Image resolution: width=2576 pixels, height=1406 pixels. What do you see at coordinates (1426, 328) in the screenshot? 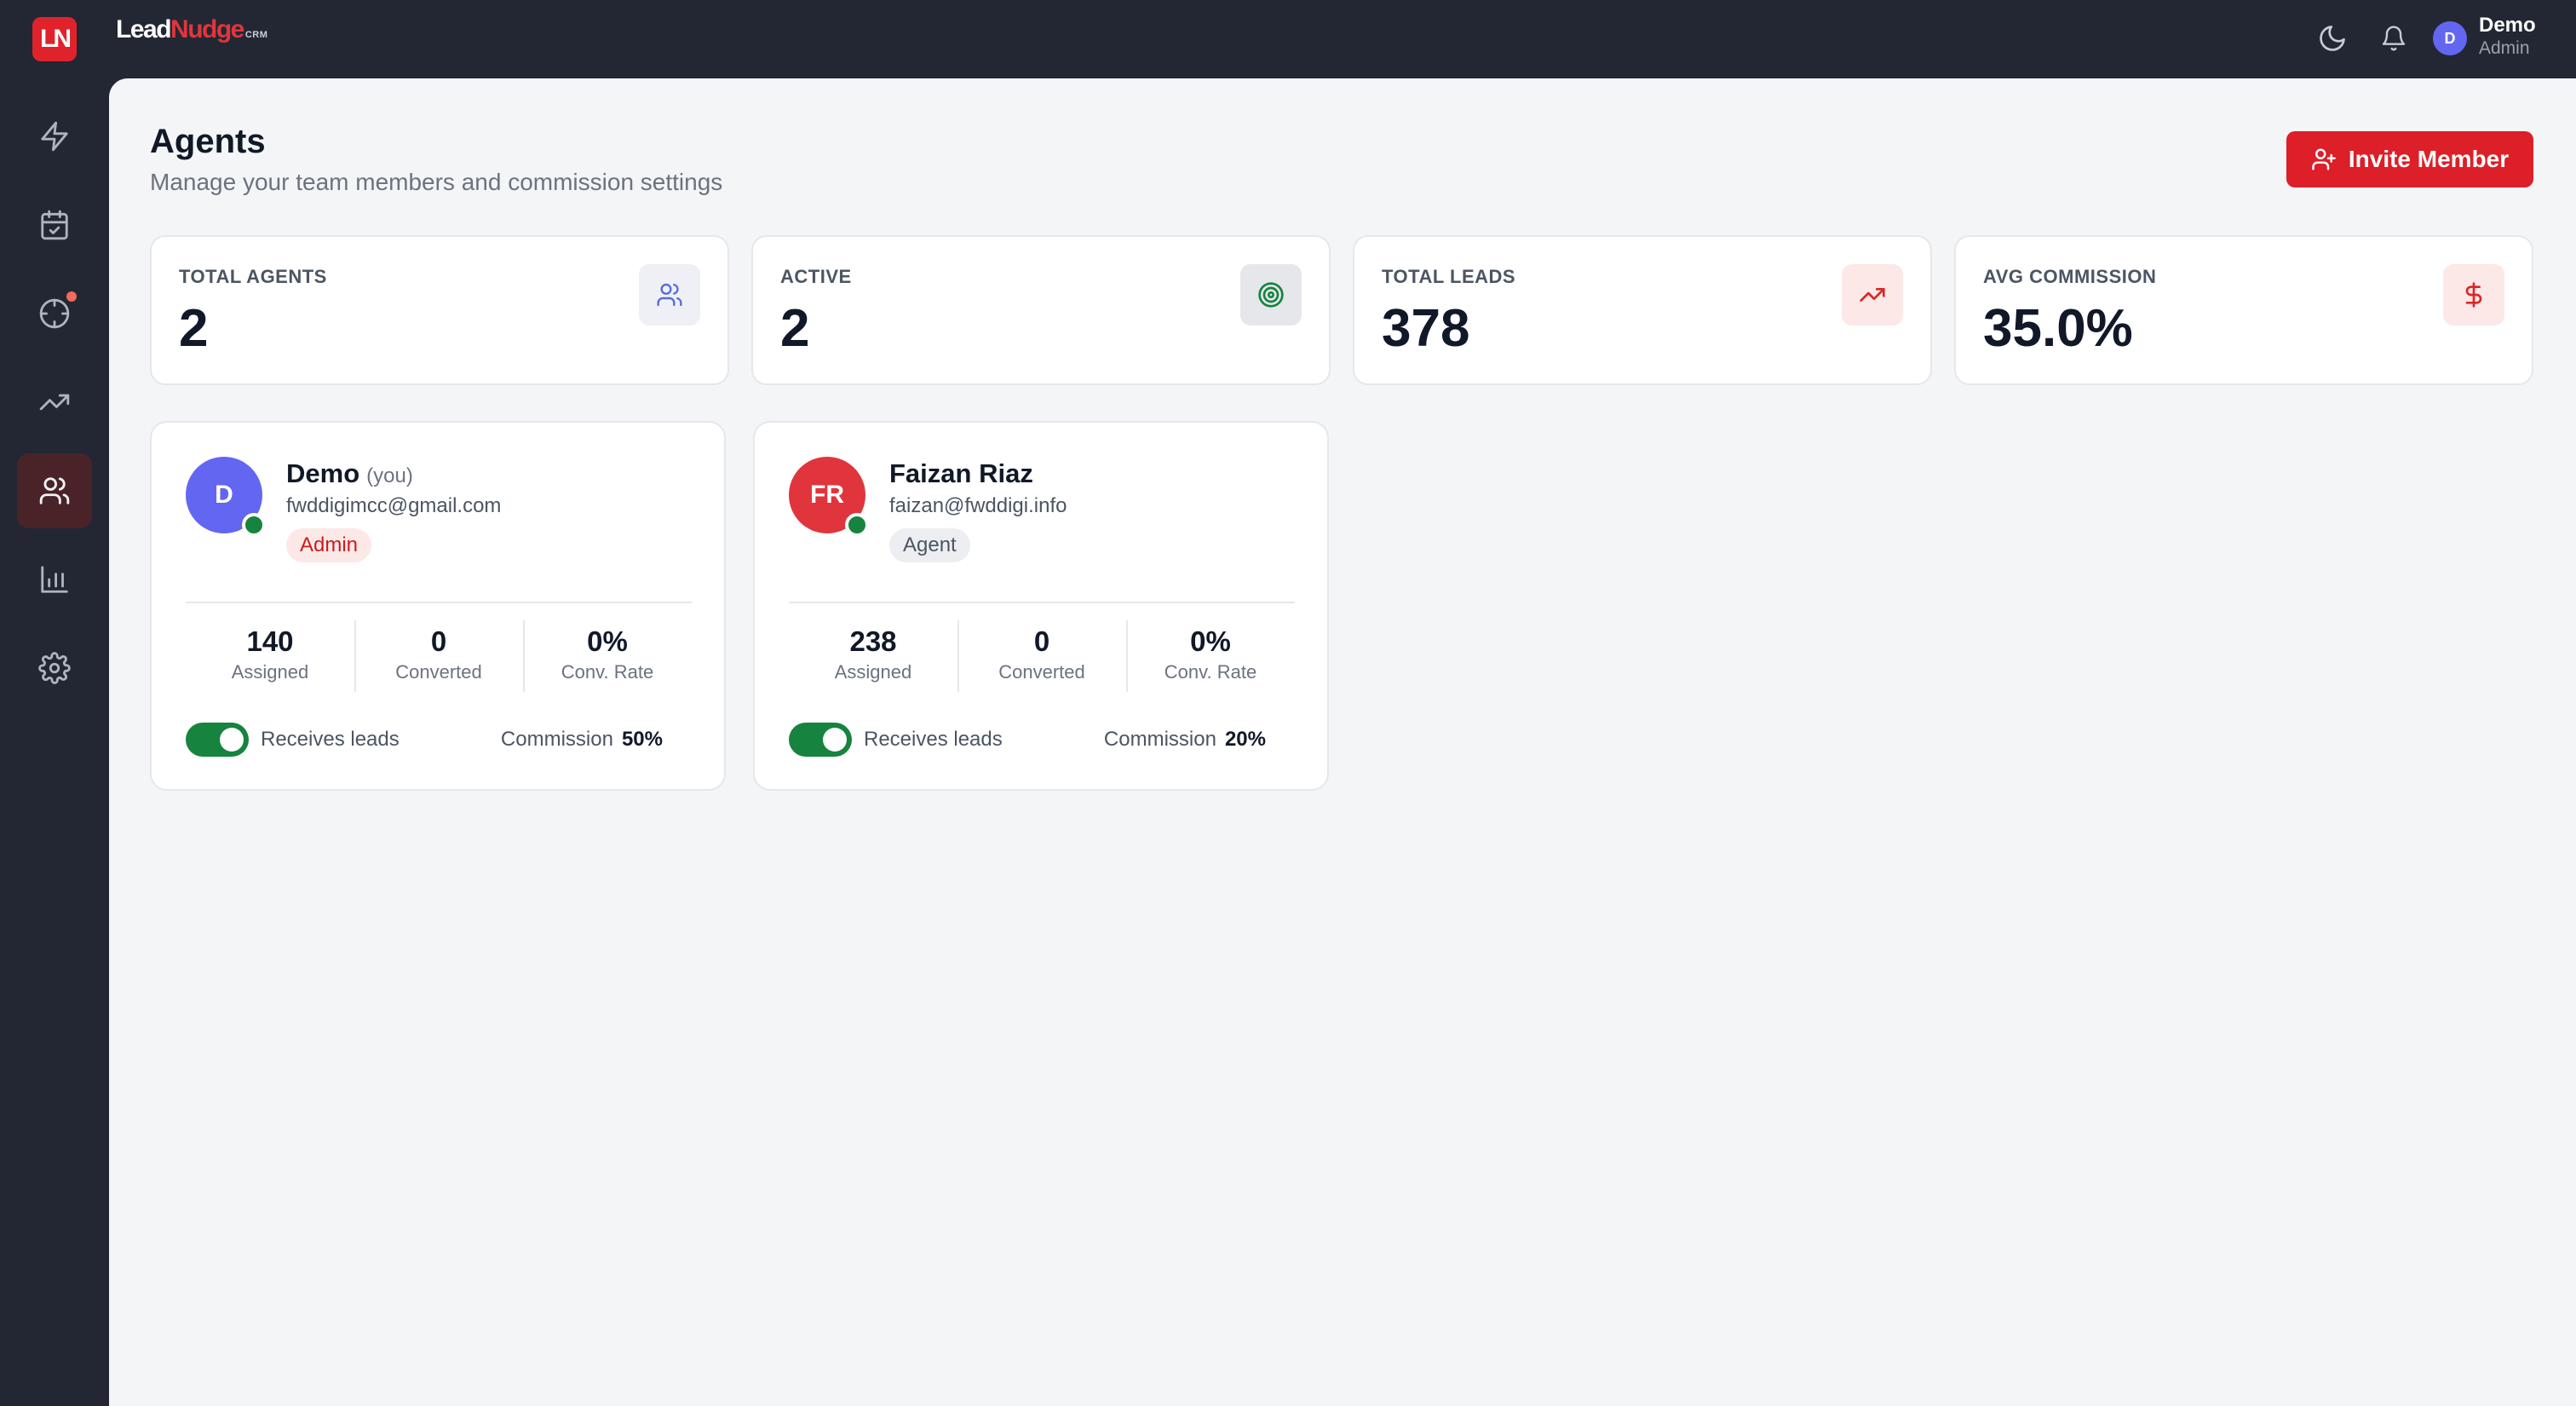
I see `stat-value: 378` at bounding box center [1426, 328].